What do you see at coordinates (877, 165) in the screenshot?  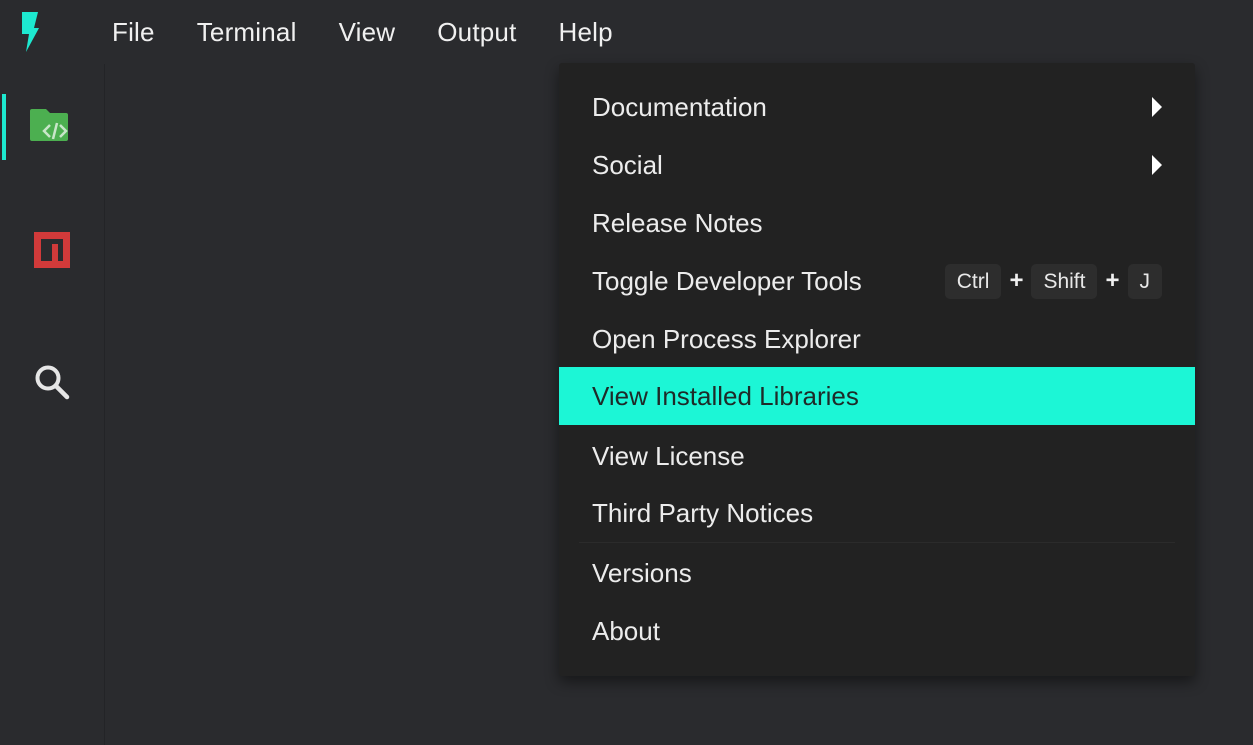 I see `menu-item-social: Social` at bounding box center [877, 165].